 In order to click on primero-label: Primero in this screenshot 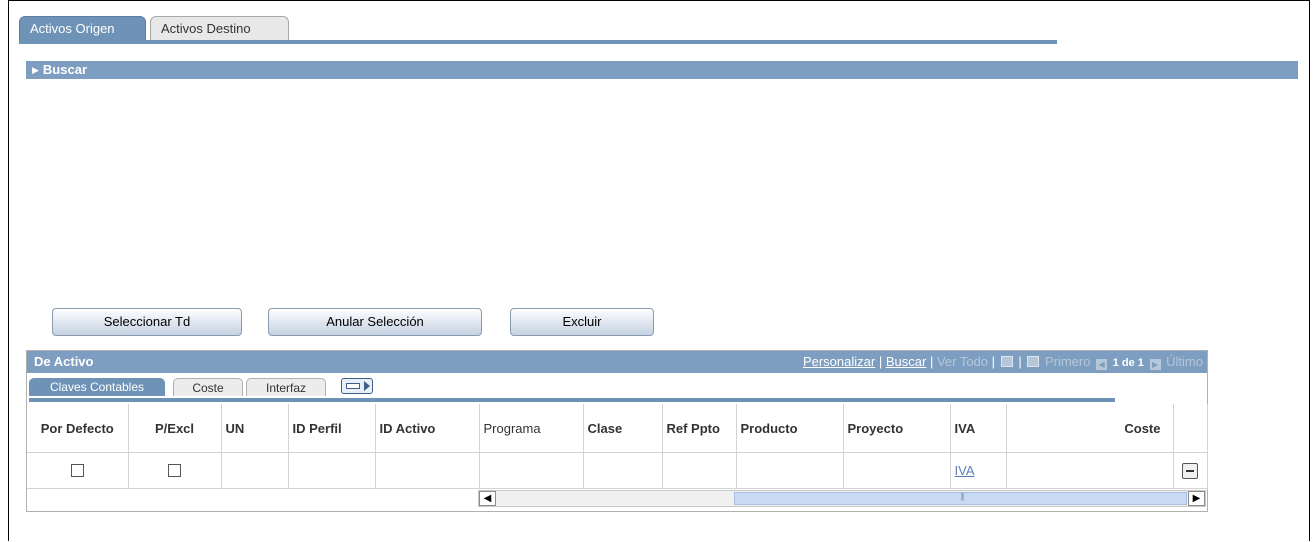, I will do `click(1067, 361)`.